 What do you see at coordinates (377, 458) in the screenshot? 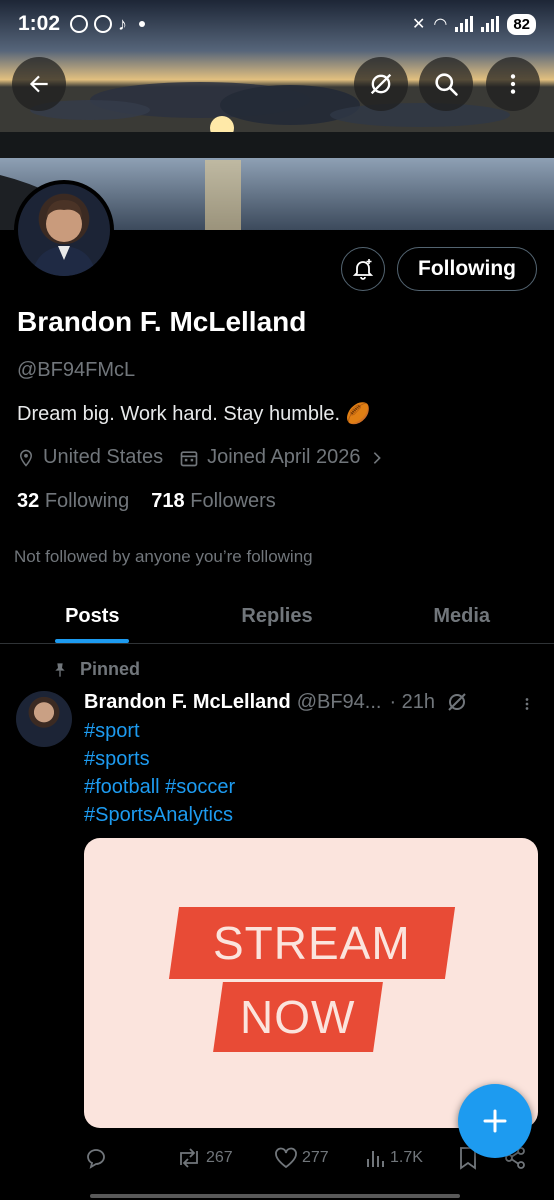
I see `chevron-right-icon` at bounding box center [377, 458].